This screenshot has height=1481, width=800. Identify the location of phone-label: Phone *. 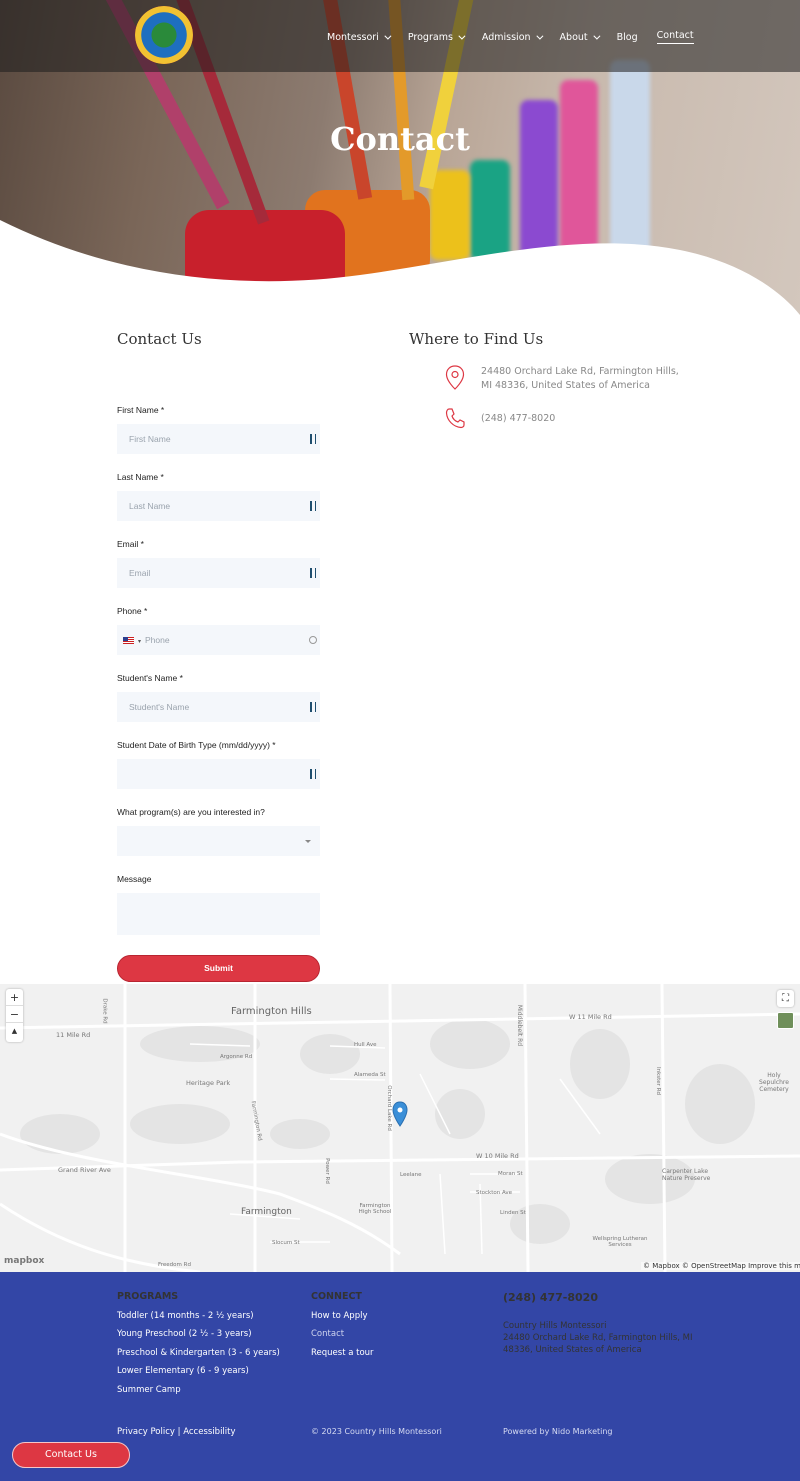
(132, 611).